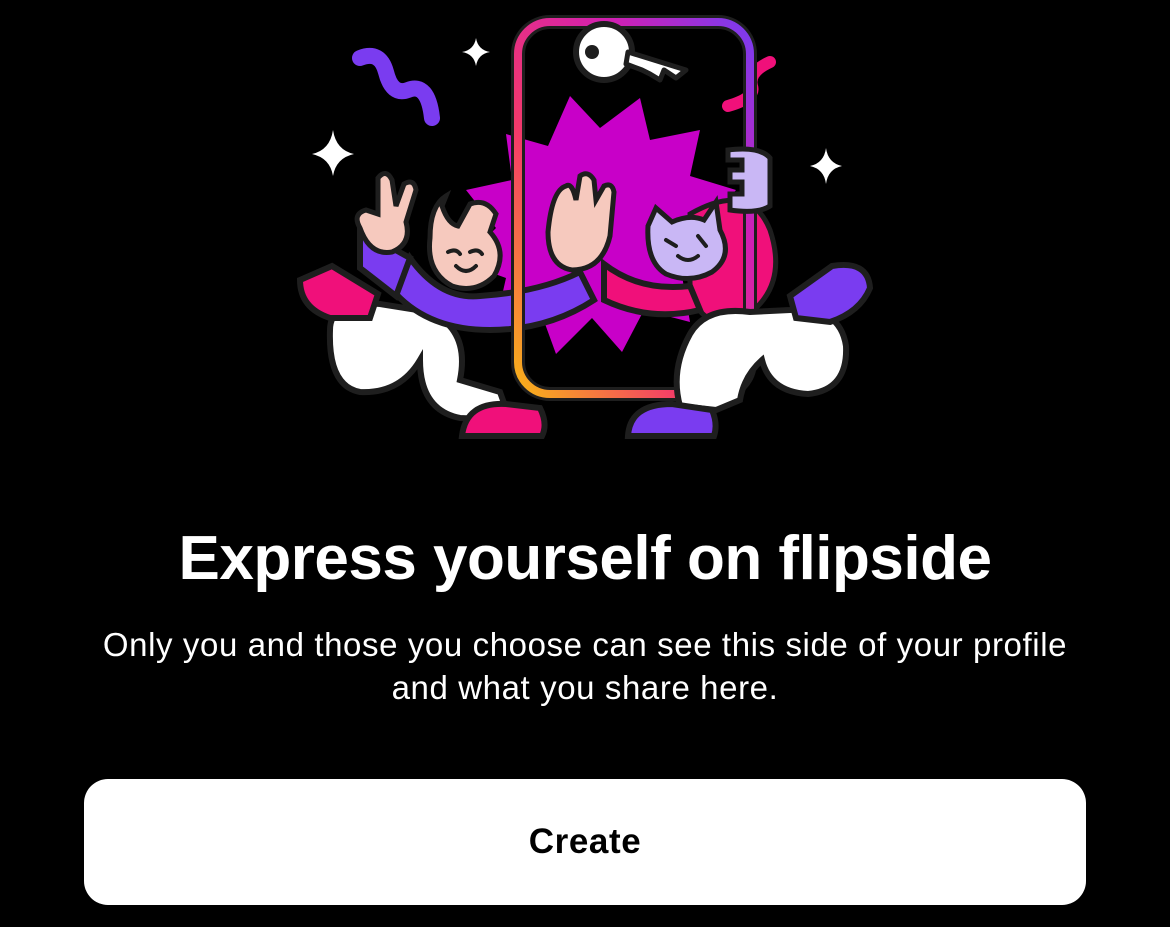 This screenshot has width=1170, height=927. Describe the element at coordinates (585, 558) in the screenshot. I see `page-title: Express yourself on flipside` at that location.